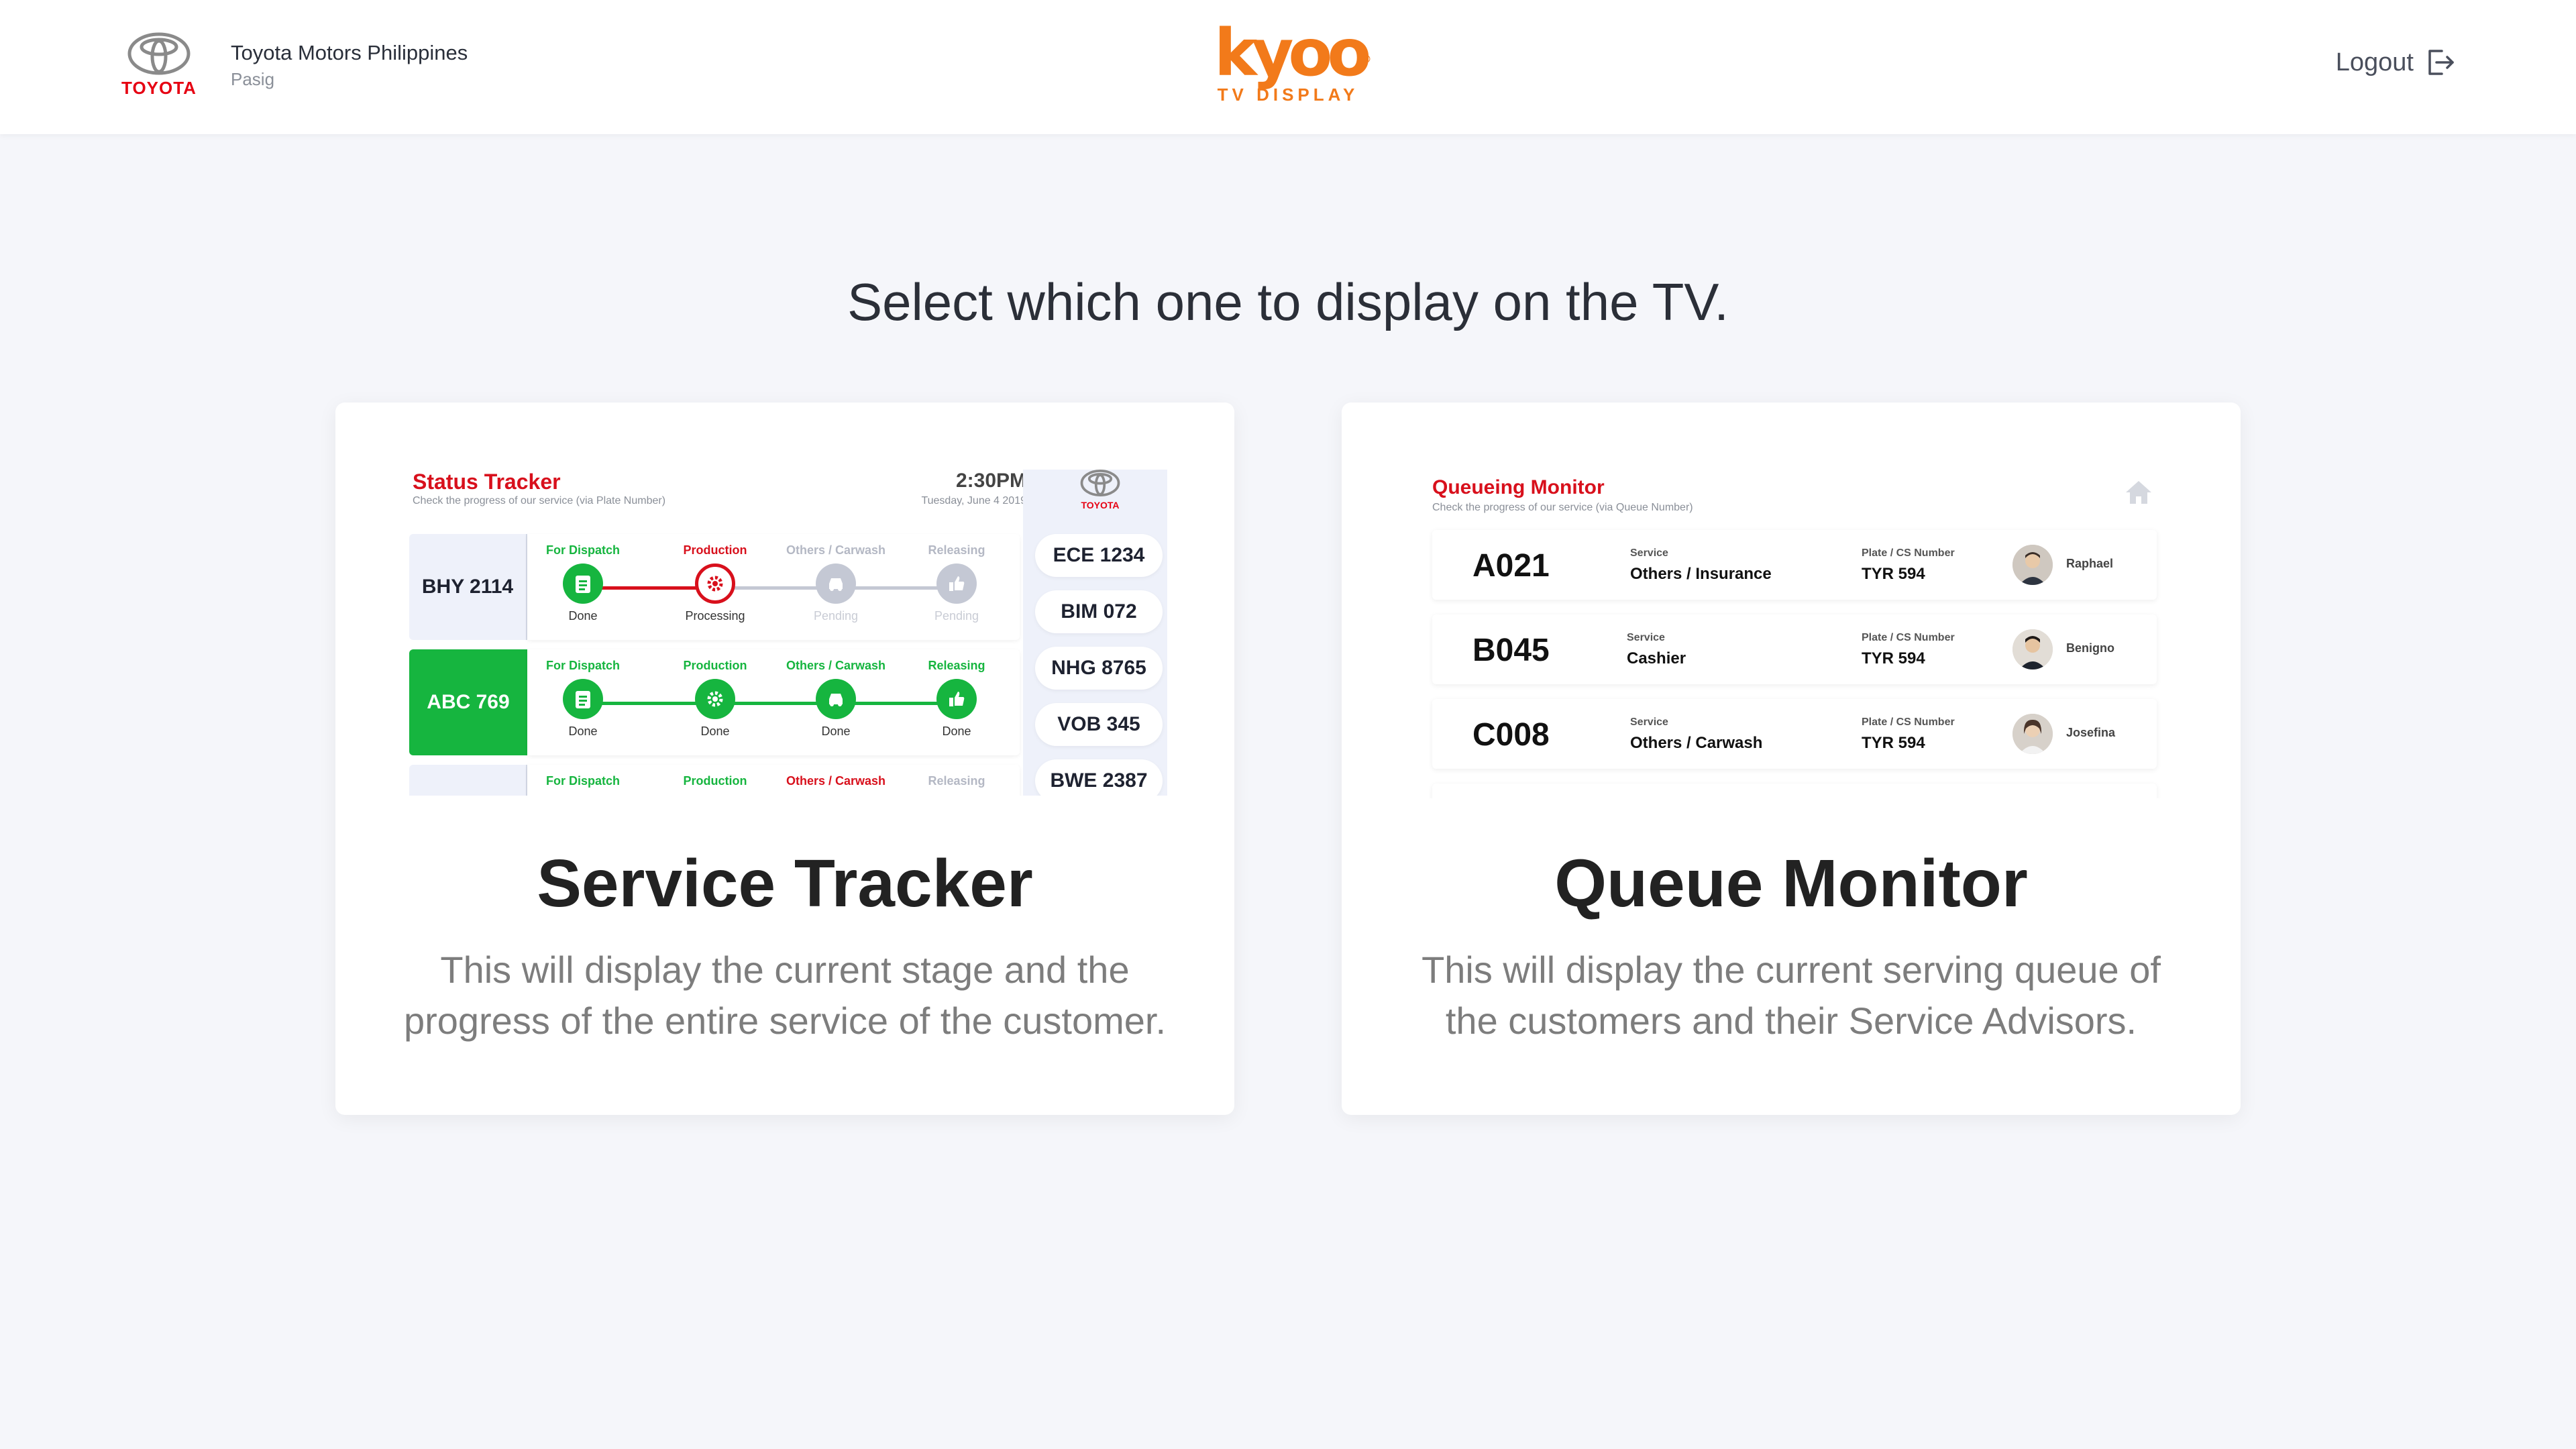 This screenshot has width=2576, height=1449. I want to click on stage-others-carwash: Others / Carwash Pending, so click(836, 583).